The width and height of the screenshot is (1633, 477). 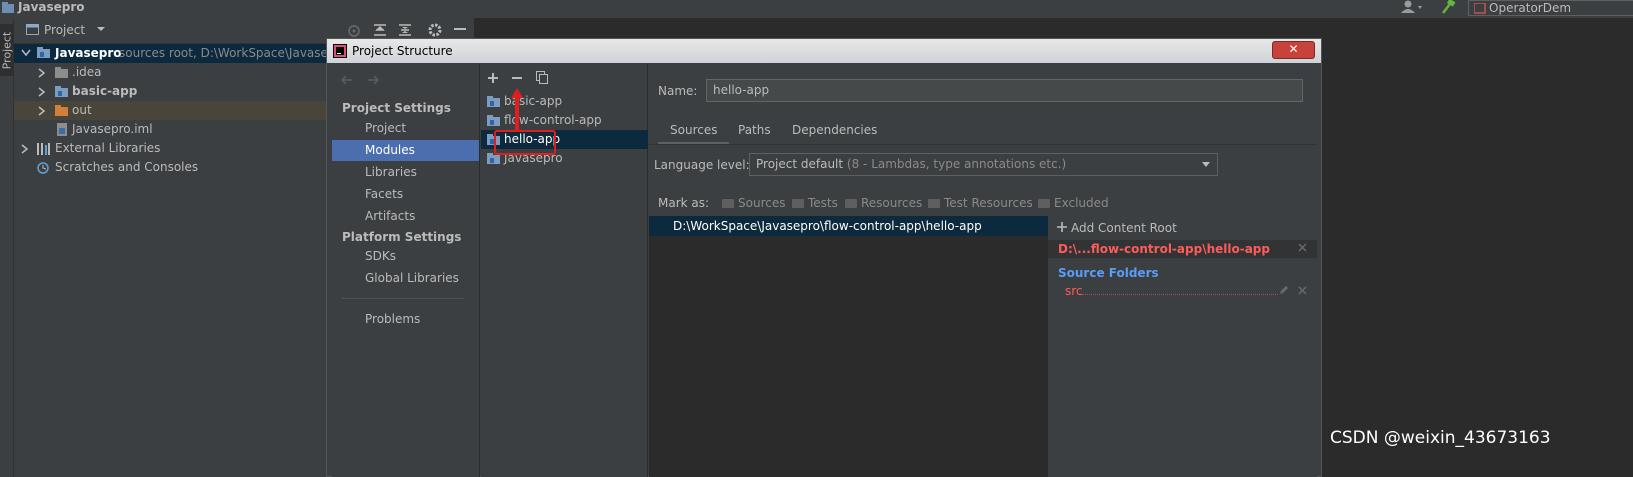 What do you see at coordinates (1062, 227) in the screenshot?
I see `plus-icon` at bounding box center [1062, 227].